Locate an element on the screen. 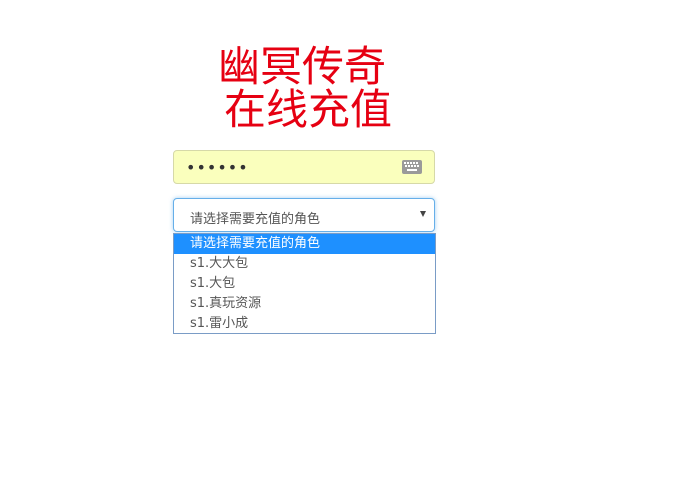 The image size is (689, 504). role-option: s1.大包 is located at coordinates (304, 284).